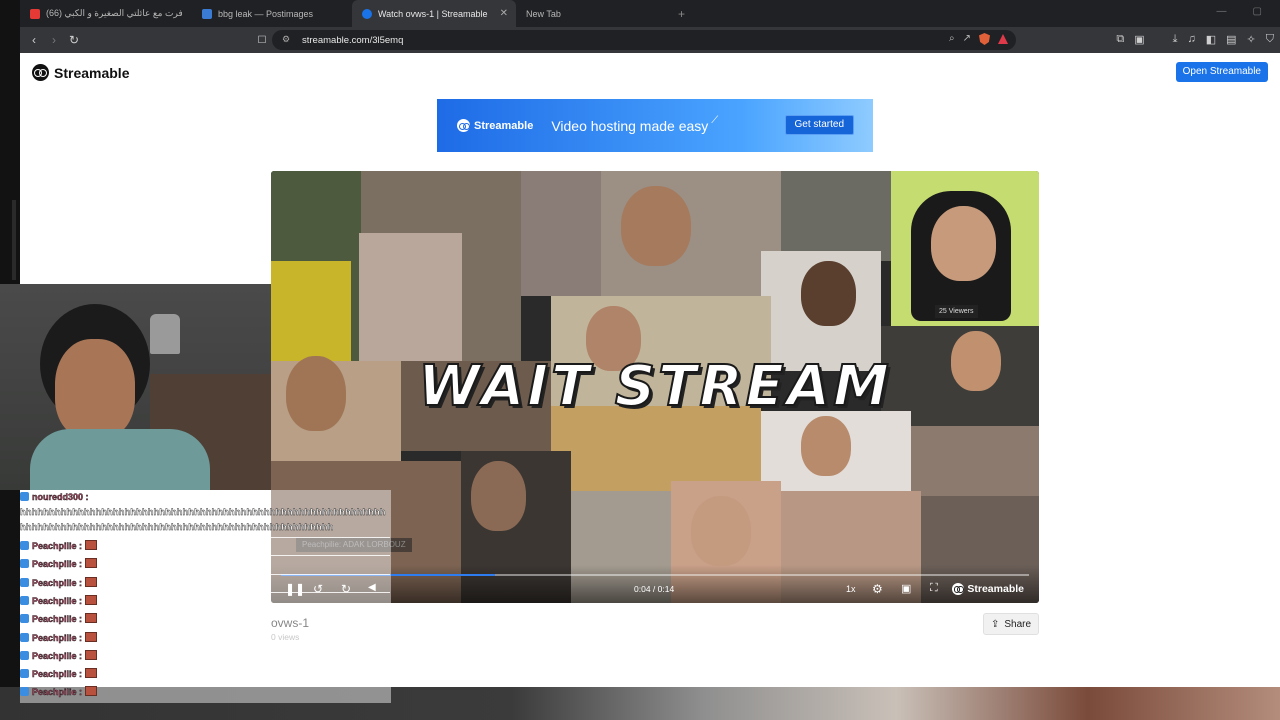 This screenshot has height=720, width=1280. I want to click on window-controls: — ▢, so click(1239, 11).